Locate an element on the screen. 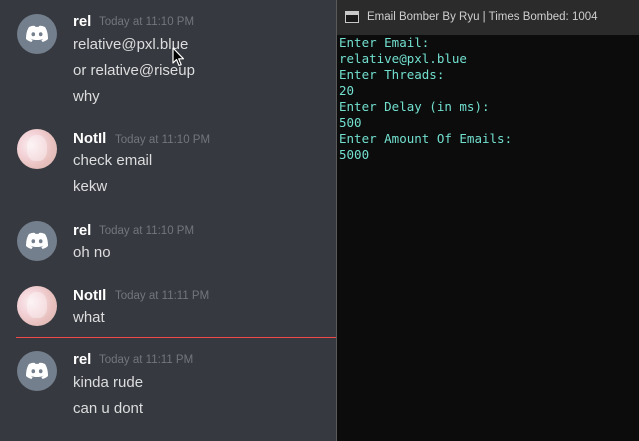 This screenshot has height=441, width=639. console-line: 5000 is located at coordinates (354, 154).